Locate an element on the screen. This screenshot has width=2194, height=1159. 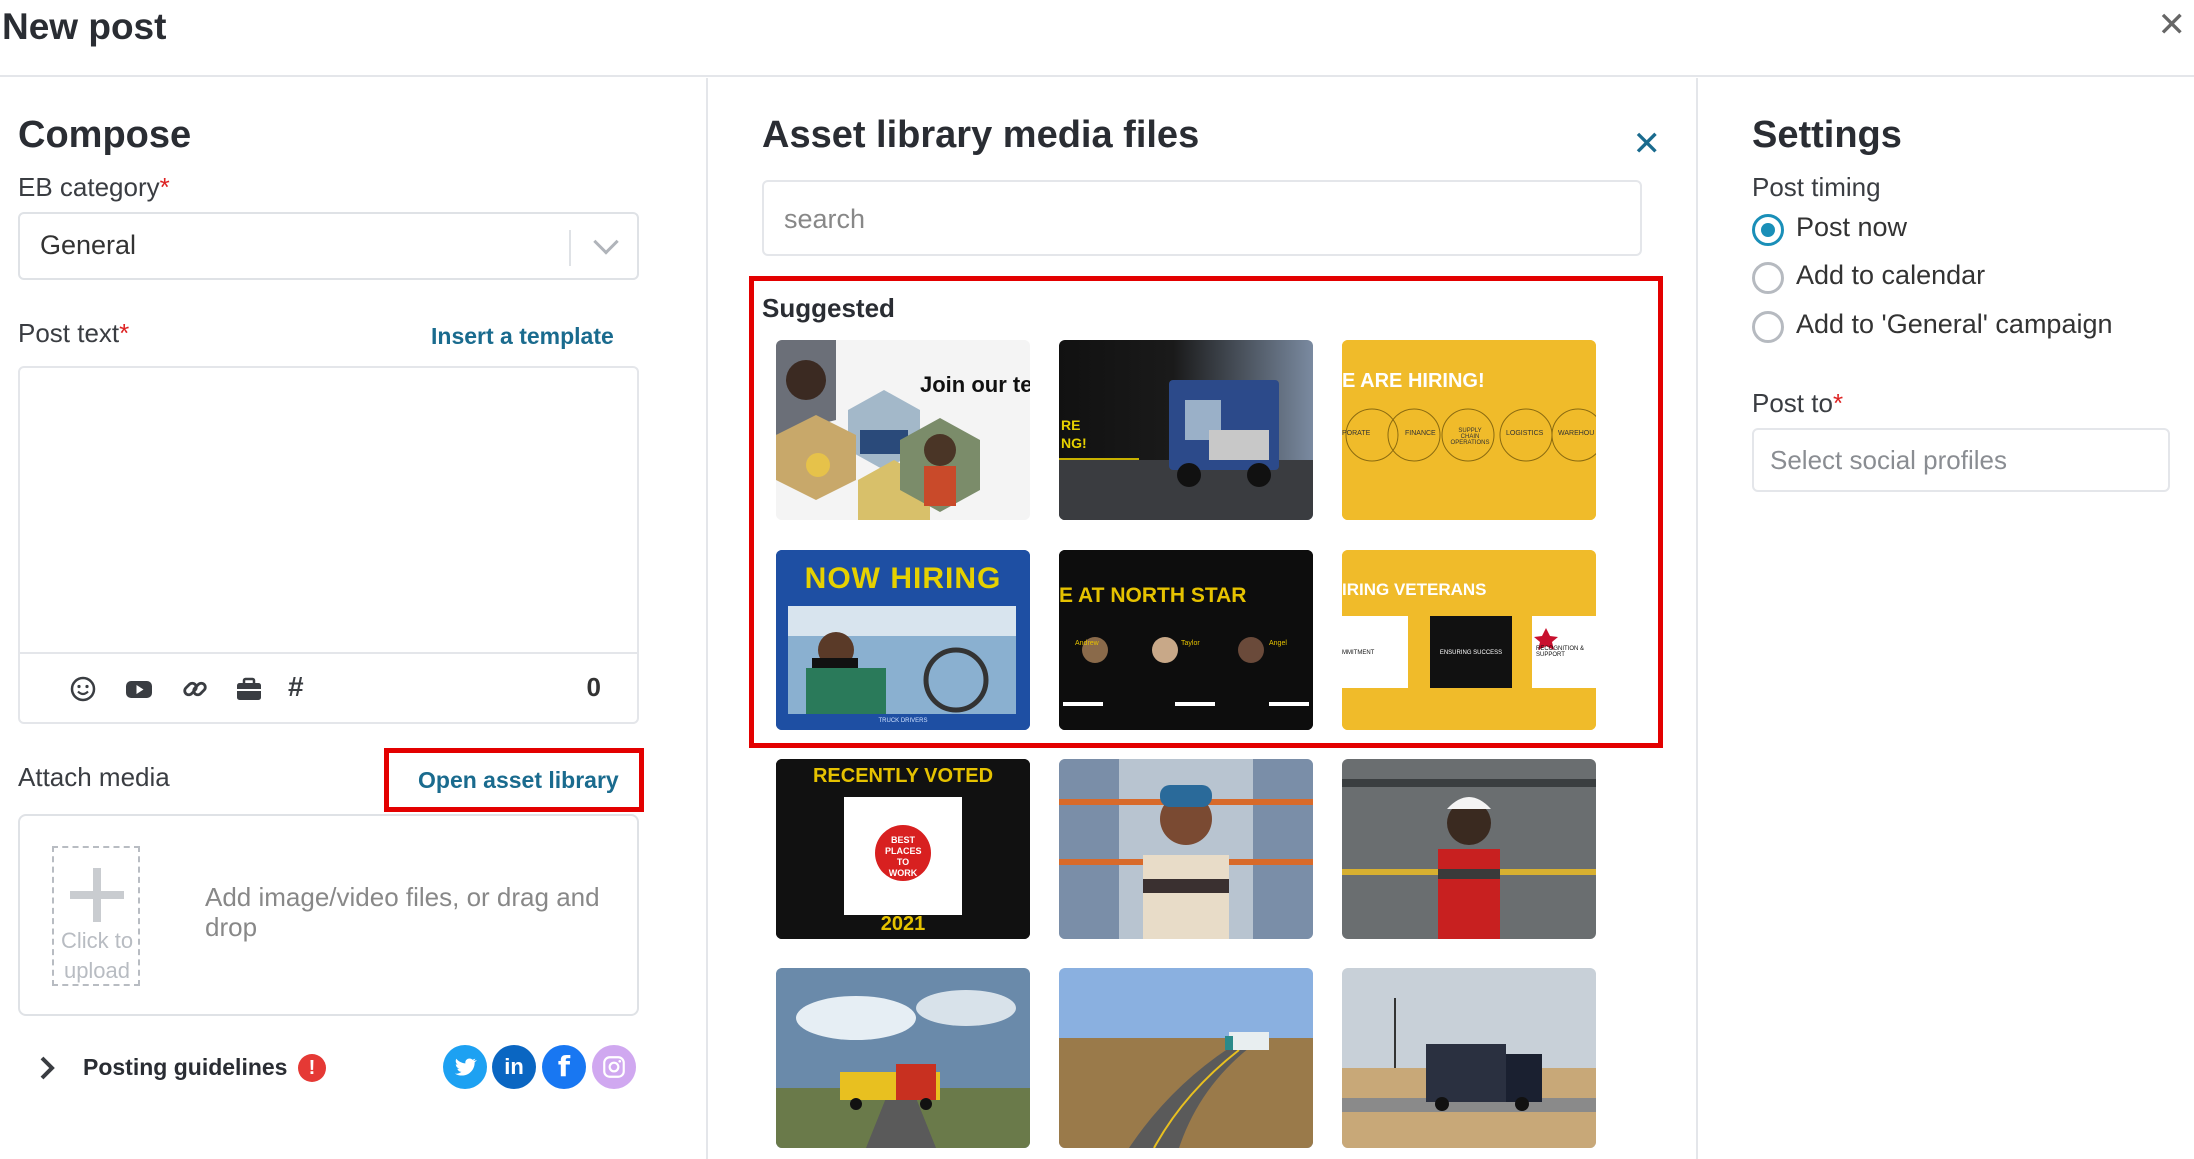
linkedin-icon: in is located at coordinates (514, 1067).